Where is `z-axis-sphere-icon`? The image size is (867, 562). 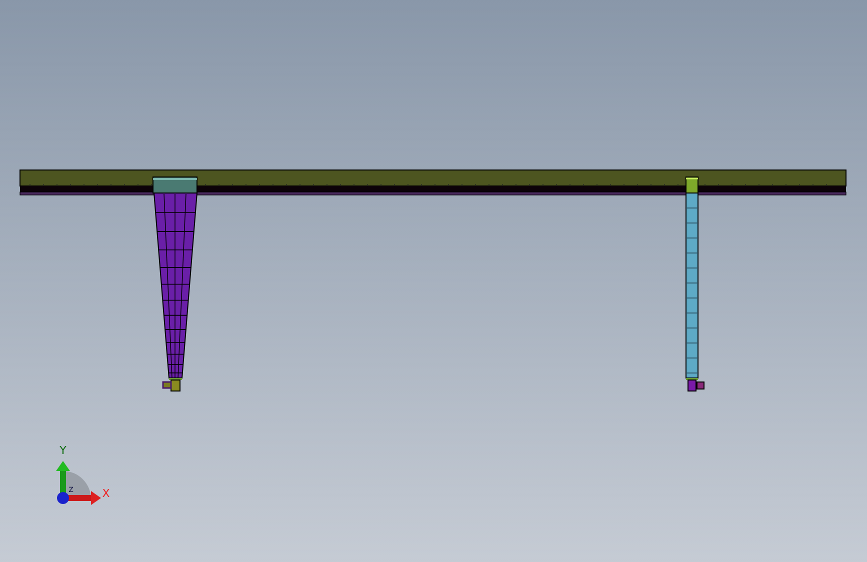
z-axis-sphere-icon is located at coordinates (63, 498).